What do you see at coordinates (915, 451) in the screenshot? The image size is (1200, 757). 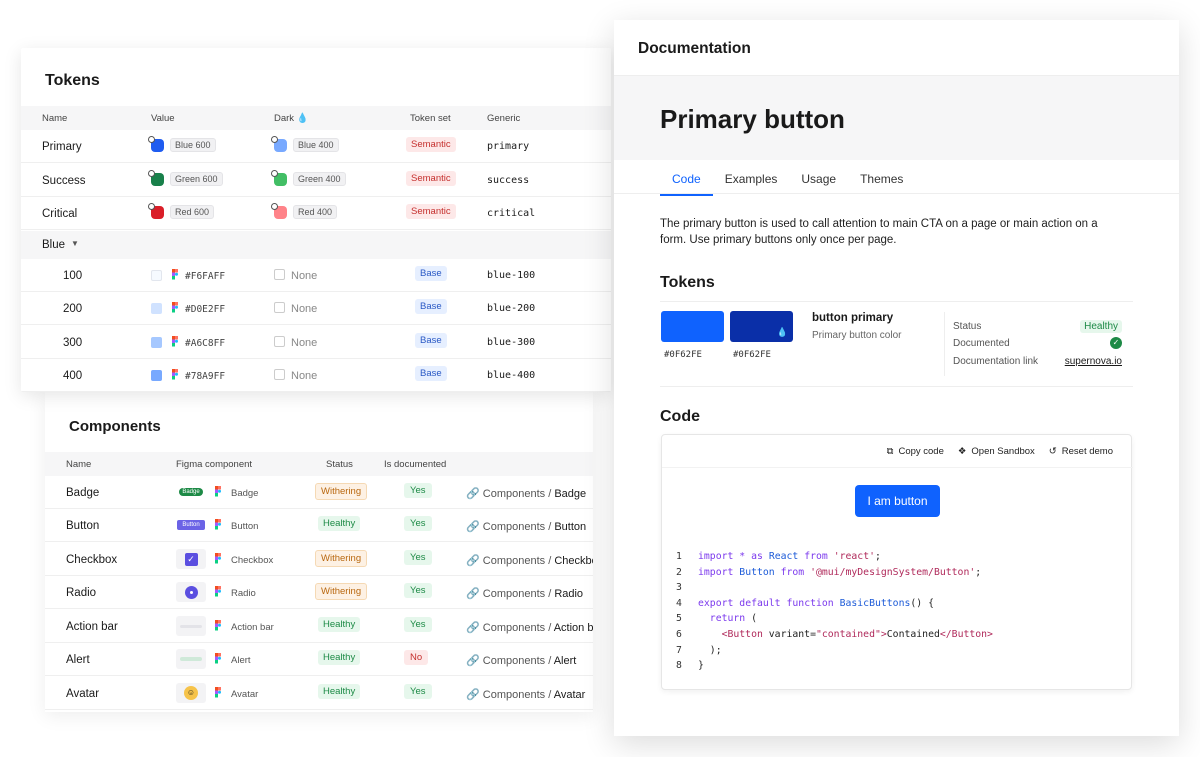 I see `copy-code-button: ⧉ Copy code` at bounding box center [915, 451].